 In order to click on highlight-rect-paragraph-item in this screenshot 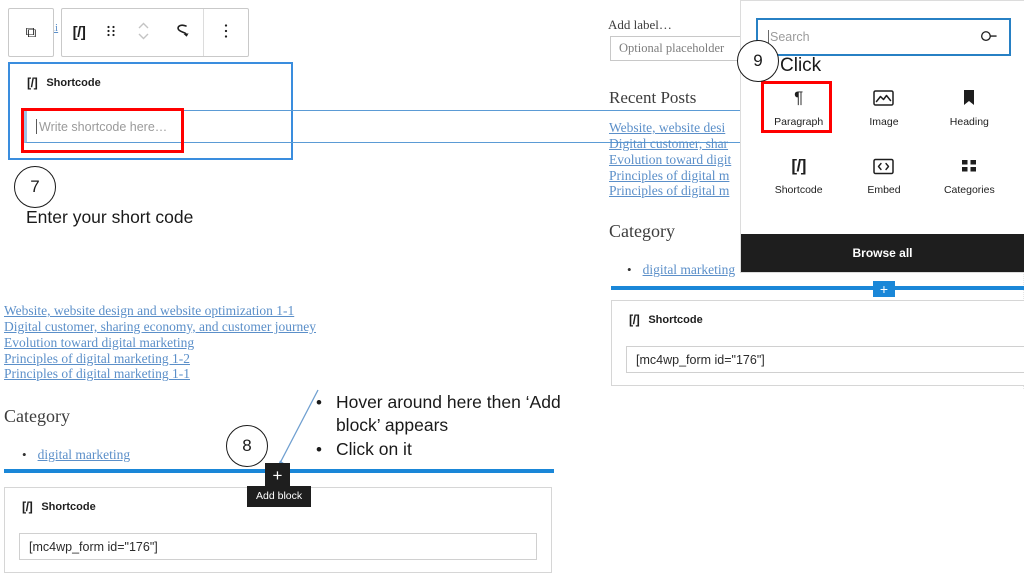, I will do `click(796, 107)`.